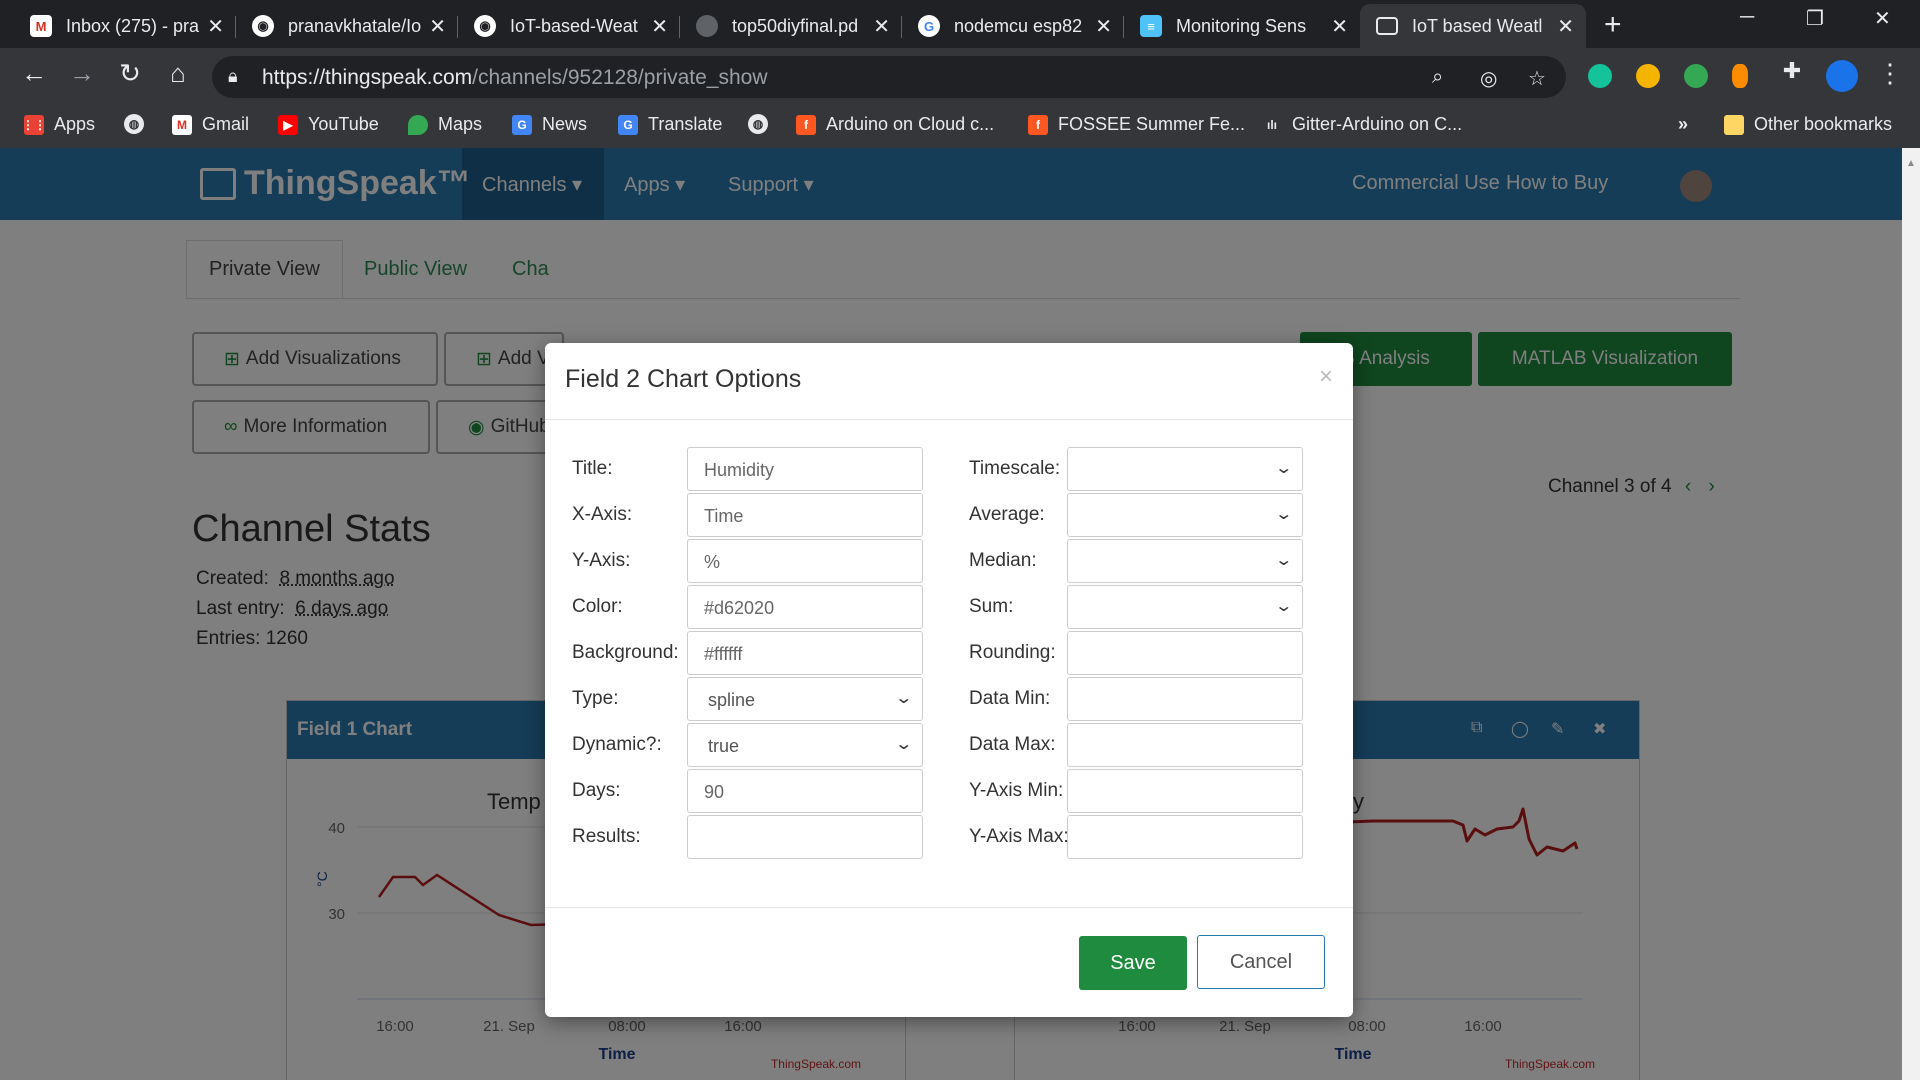 Image resolution: width=1920 pixels, height=1080 pixels. Describe the element at coordinates (929, 26) in the screenshot. I see `google-icon: G` at that location.